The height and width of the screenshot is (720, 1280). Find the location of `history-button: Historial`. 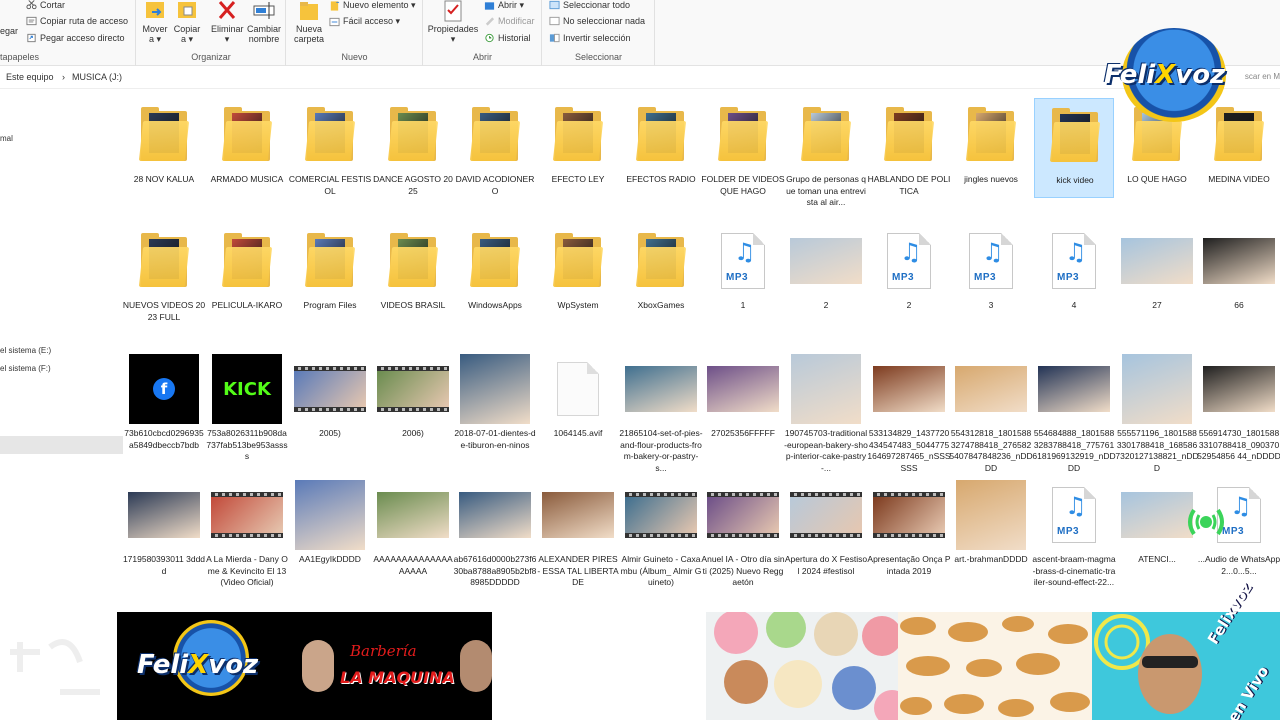

history-button: Historial is located at coordinates (507, 38).